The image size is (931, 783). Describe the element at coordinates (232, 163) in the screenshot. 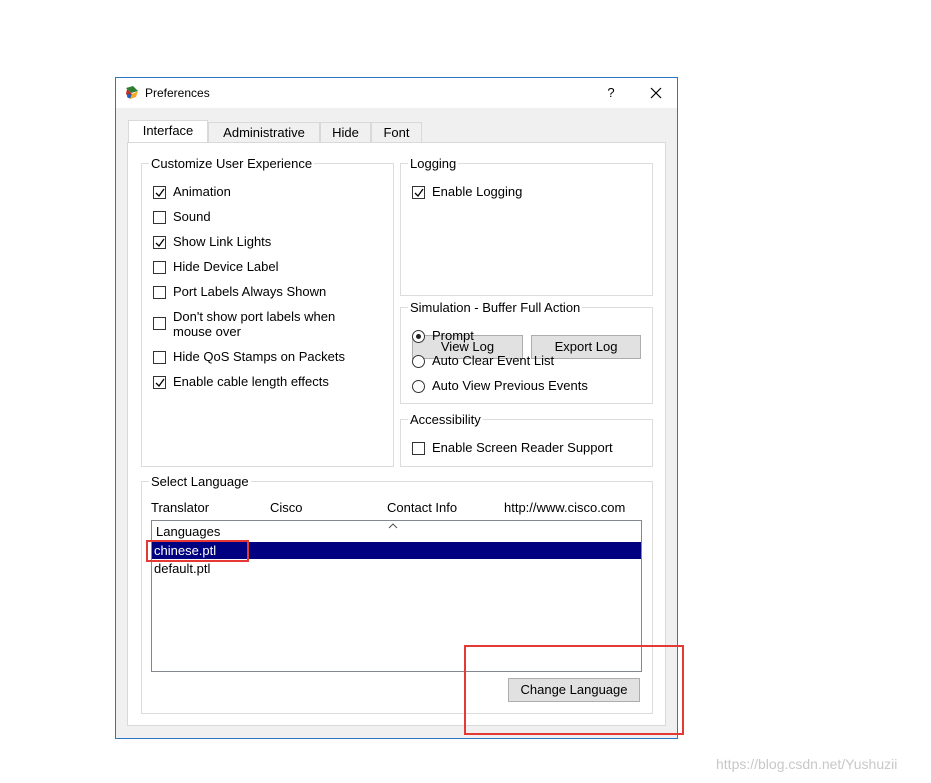

I see `customize-group-title: Customize User Experience` at that location.